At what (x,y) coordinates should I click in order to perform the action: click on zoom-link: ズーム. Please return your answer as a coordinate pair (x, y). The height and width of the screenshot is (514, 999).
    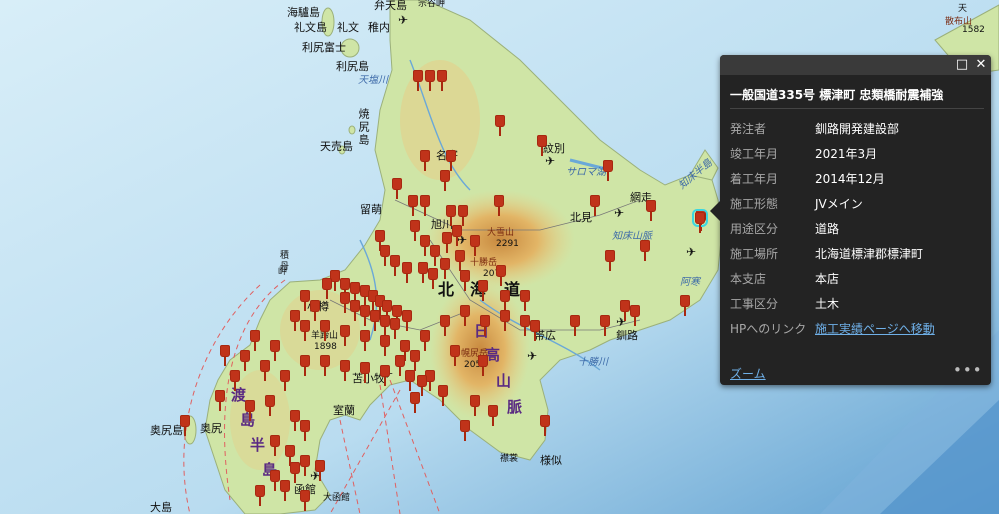
    Looking at the image, I should click on (748, 373).